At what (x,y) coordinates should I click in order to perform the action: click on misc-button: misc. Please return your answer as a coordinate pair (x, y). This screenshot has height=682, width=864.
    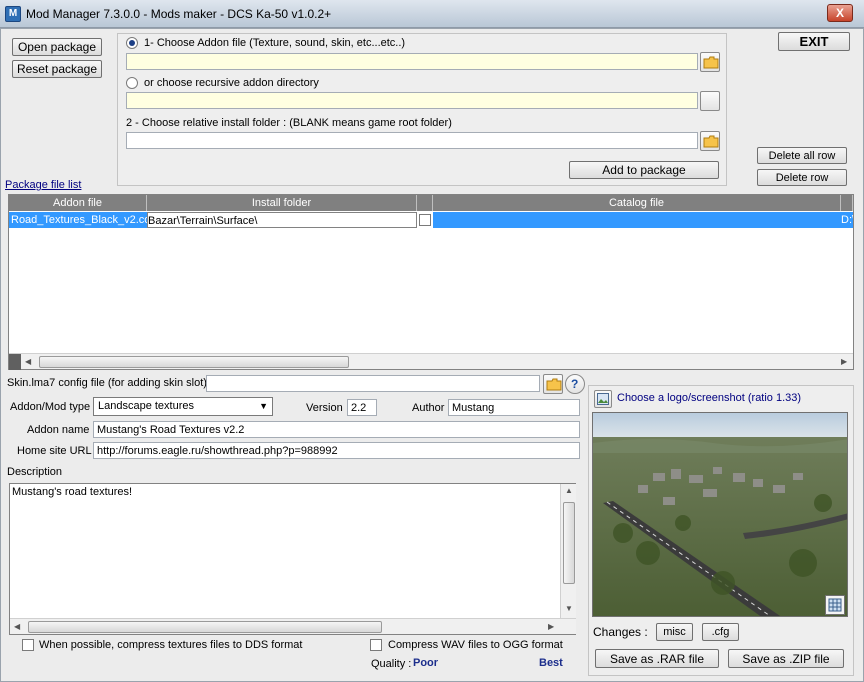
    Looking at the image, I should click on (674, 632).